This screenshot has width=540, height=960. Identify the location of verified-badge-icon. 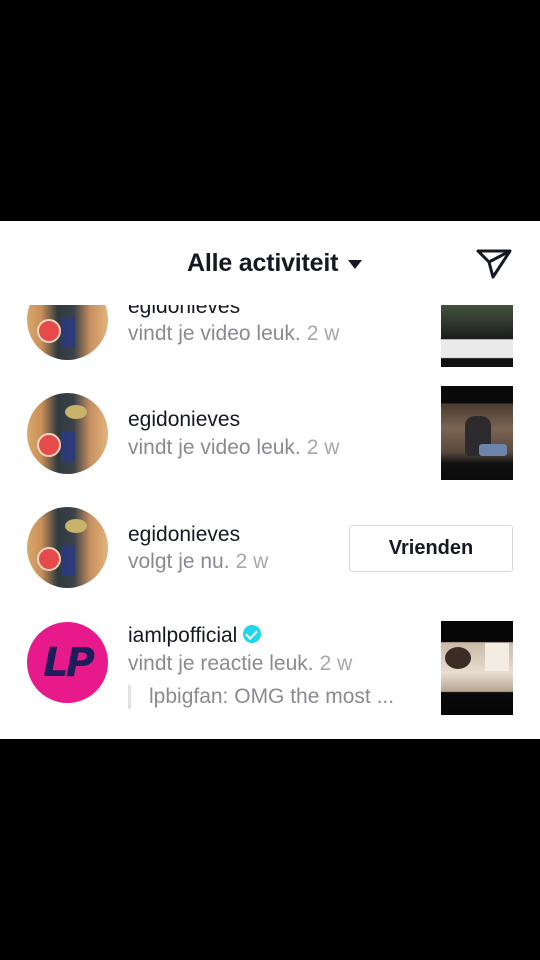
(252, 634).